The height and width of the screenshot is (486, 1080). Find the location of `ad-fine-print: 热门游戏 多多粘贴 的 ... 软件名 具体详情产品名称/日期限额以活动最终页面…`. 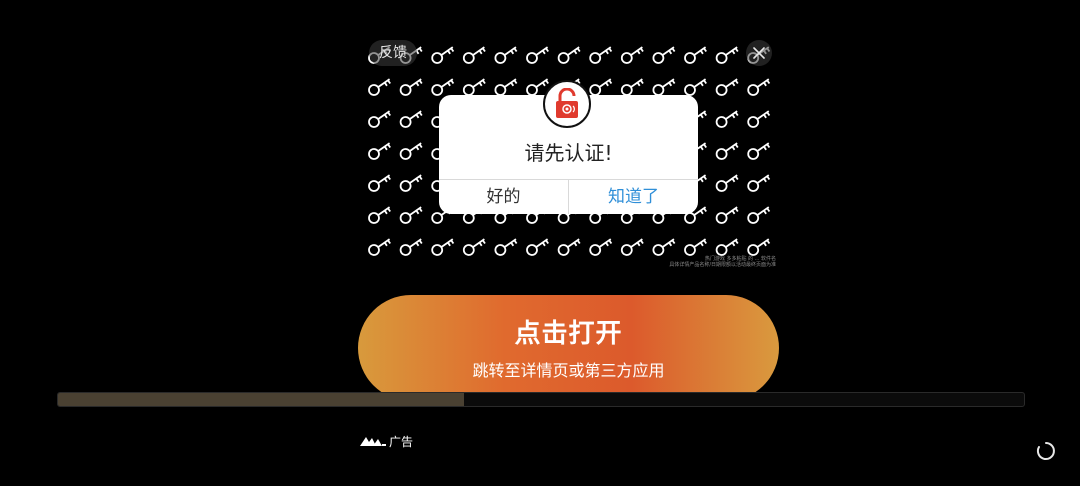

ad-fine-print: 热门游戏 多多粘贴 的 ... 软件名 具体详情产品名称/日期限额以活动最终页面… is located at coordinates (722, 262).